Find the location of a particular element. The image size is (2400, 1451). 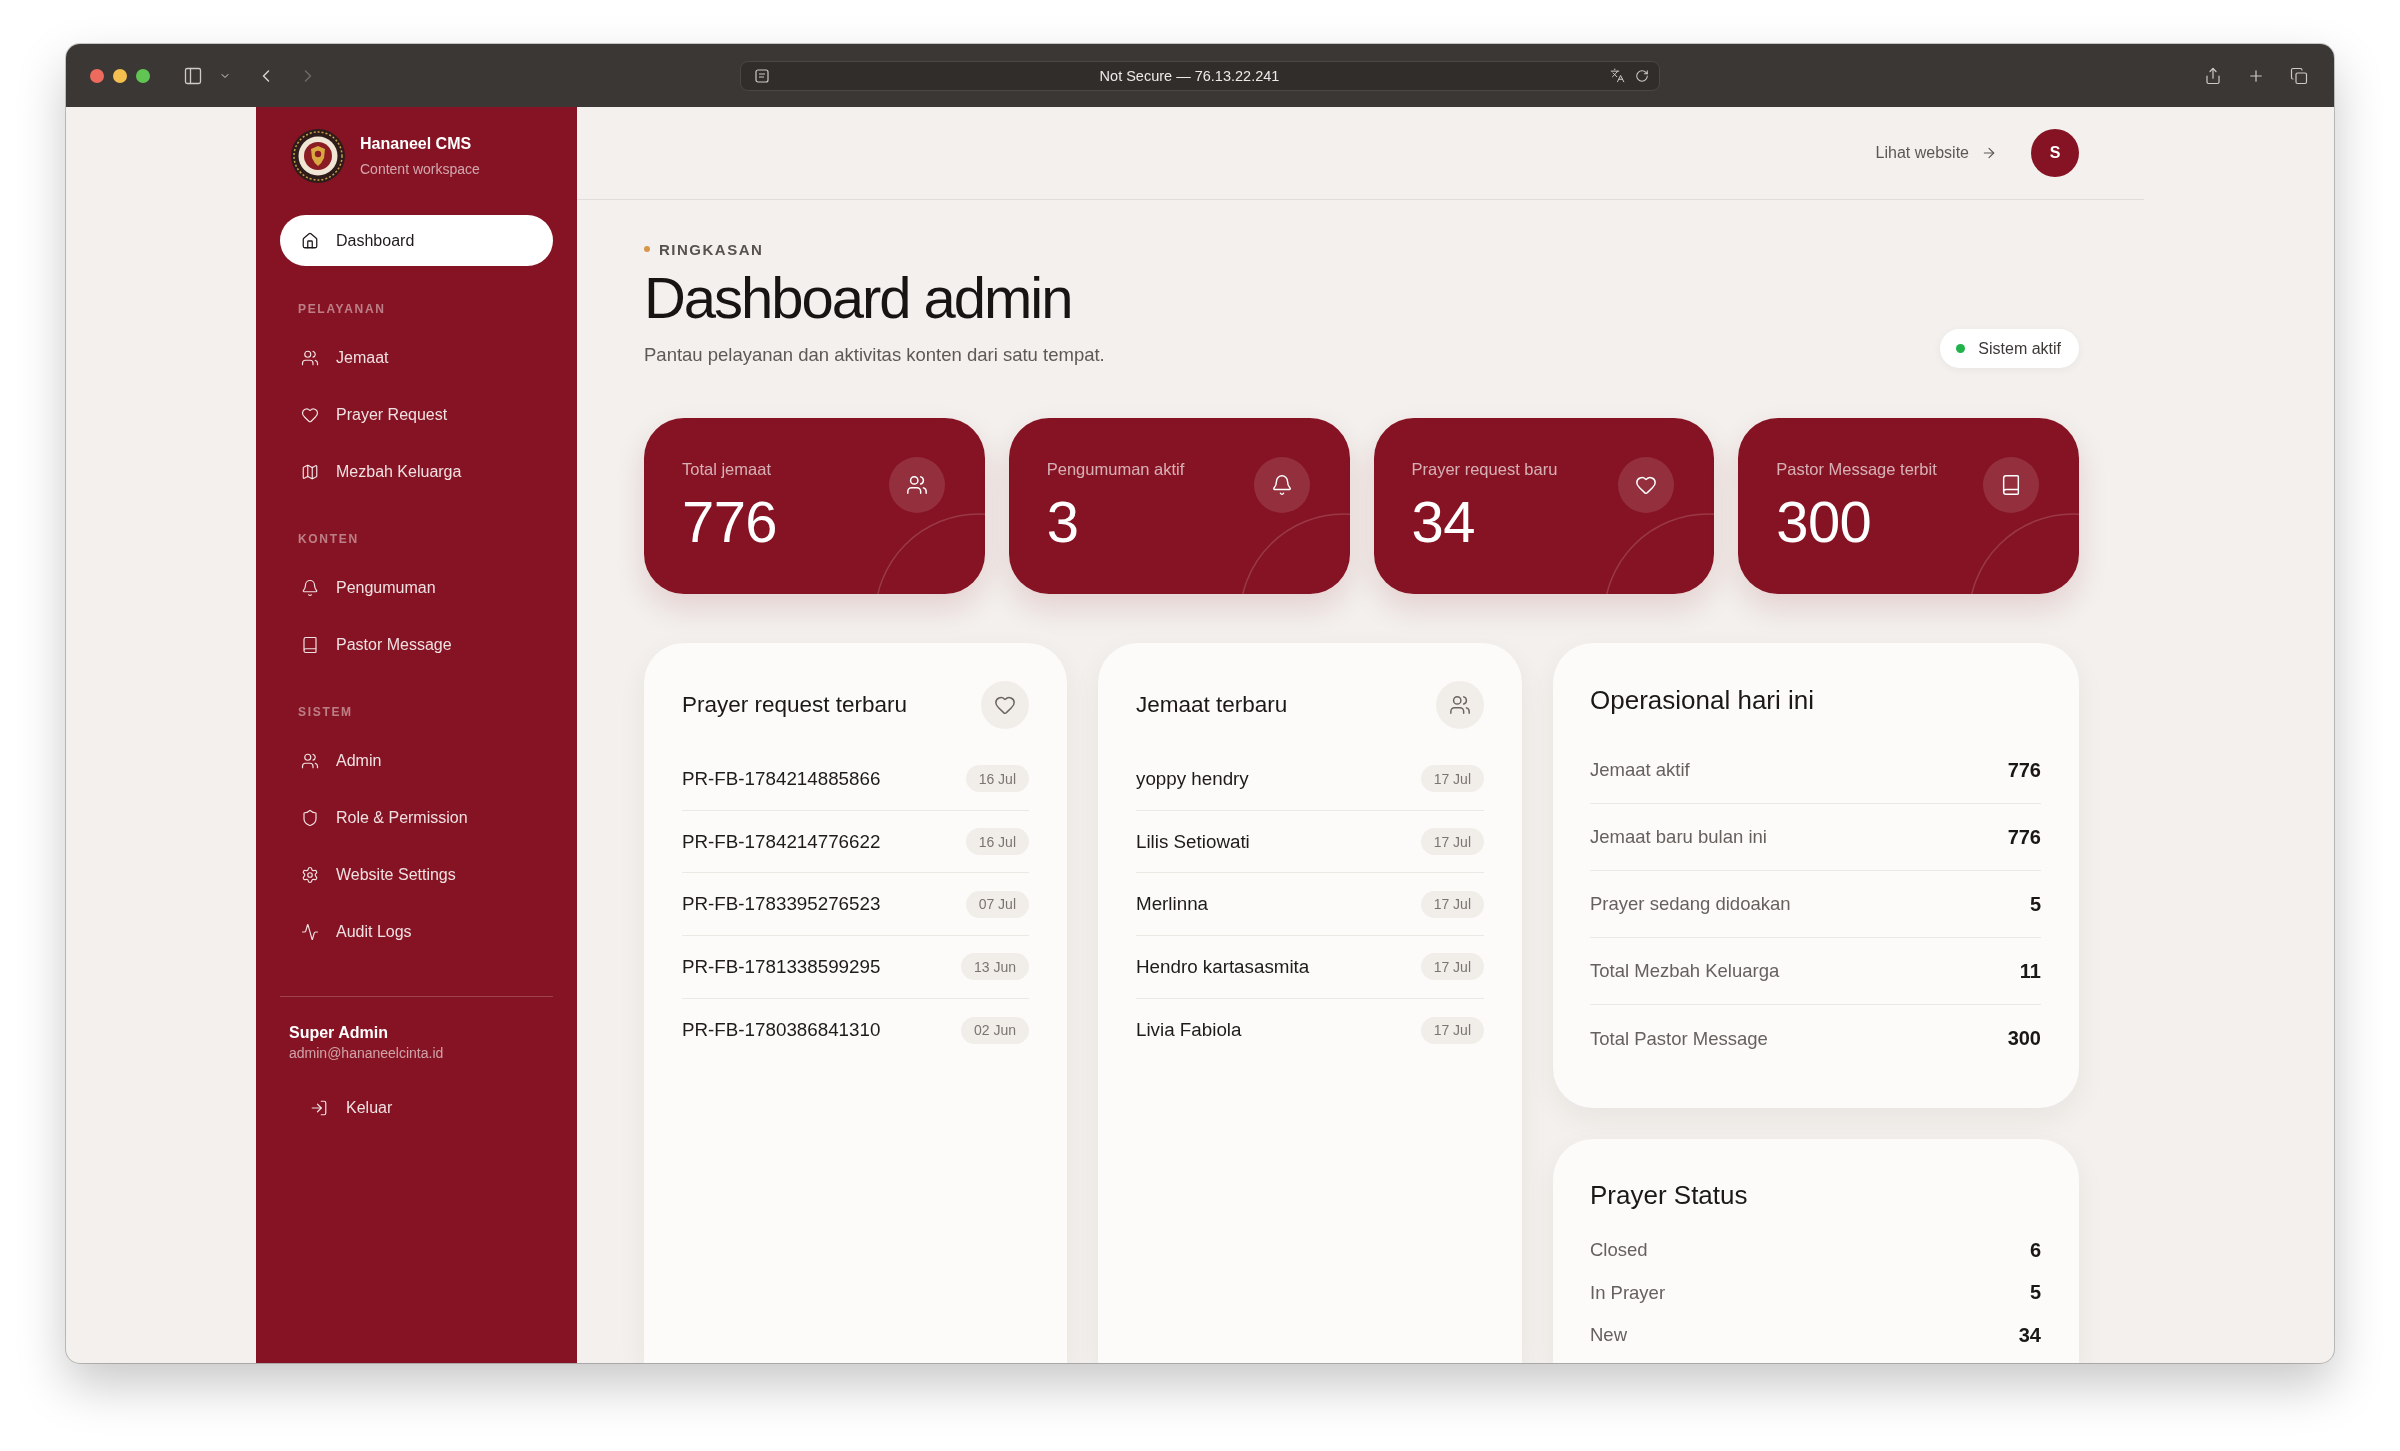

brand-tagline: Content workspace is located at coordinates (420, 169).